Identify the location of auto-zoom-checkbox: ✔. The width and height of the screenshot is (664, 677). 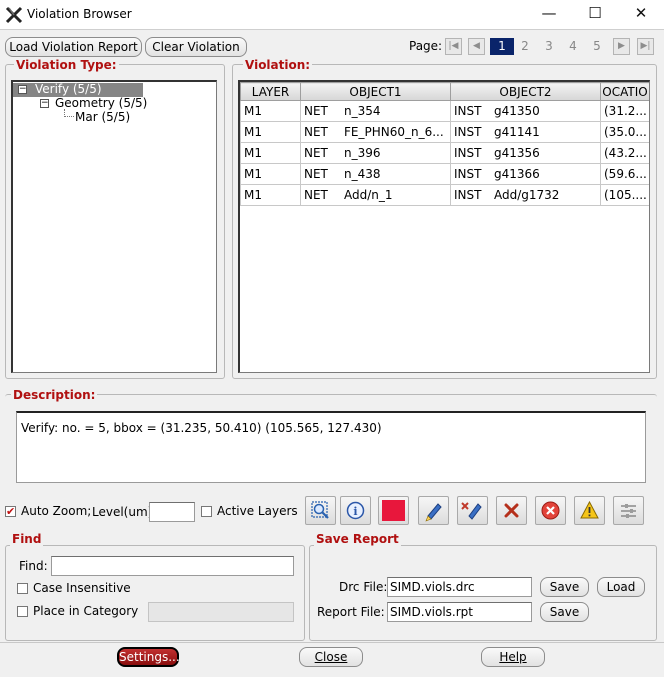
(10, 511).